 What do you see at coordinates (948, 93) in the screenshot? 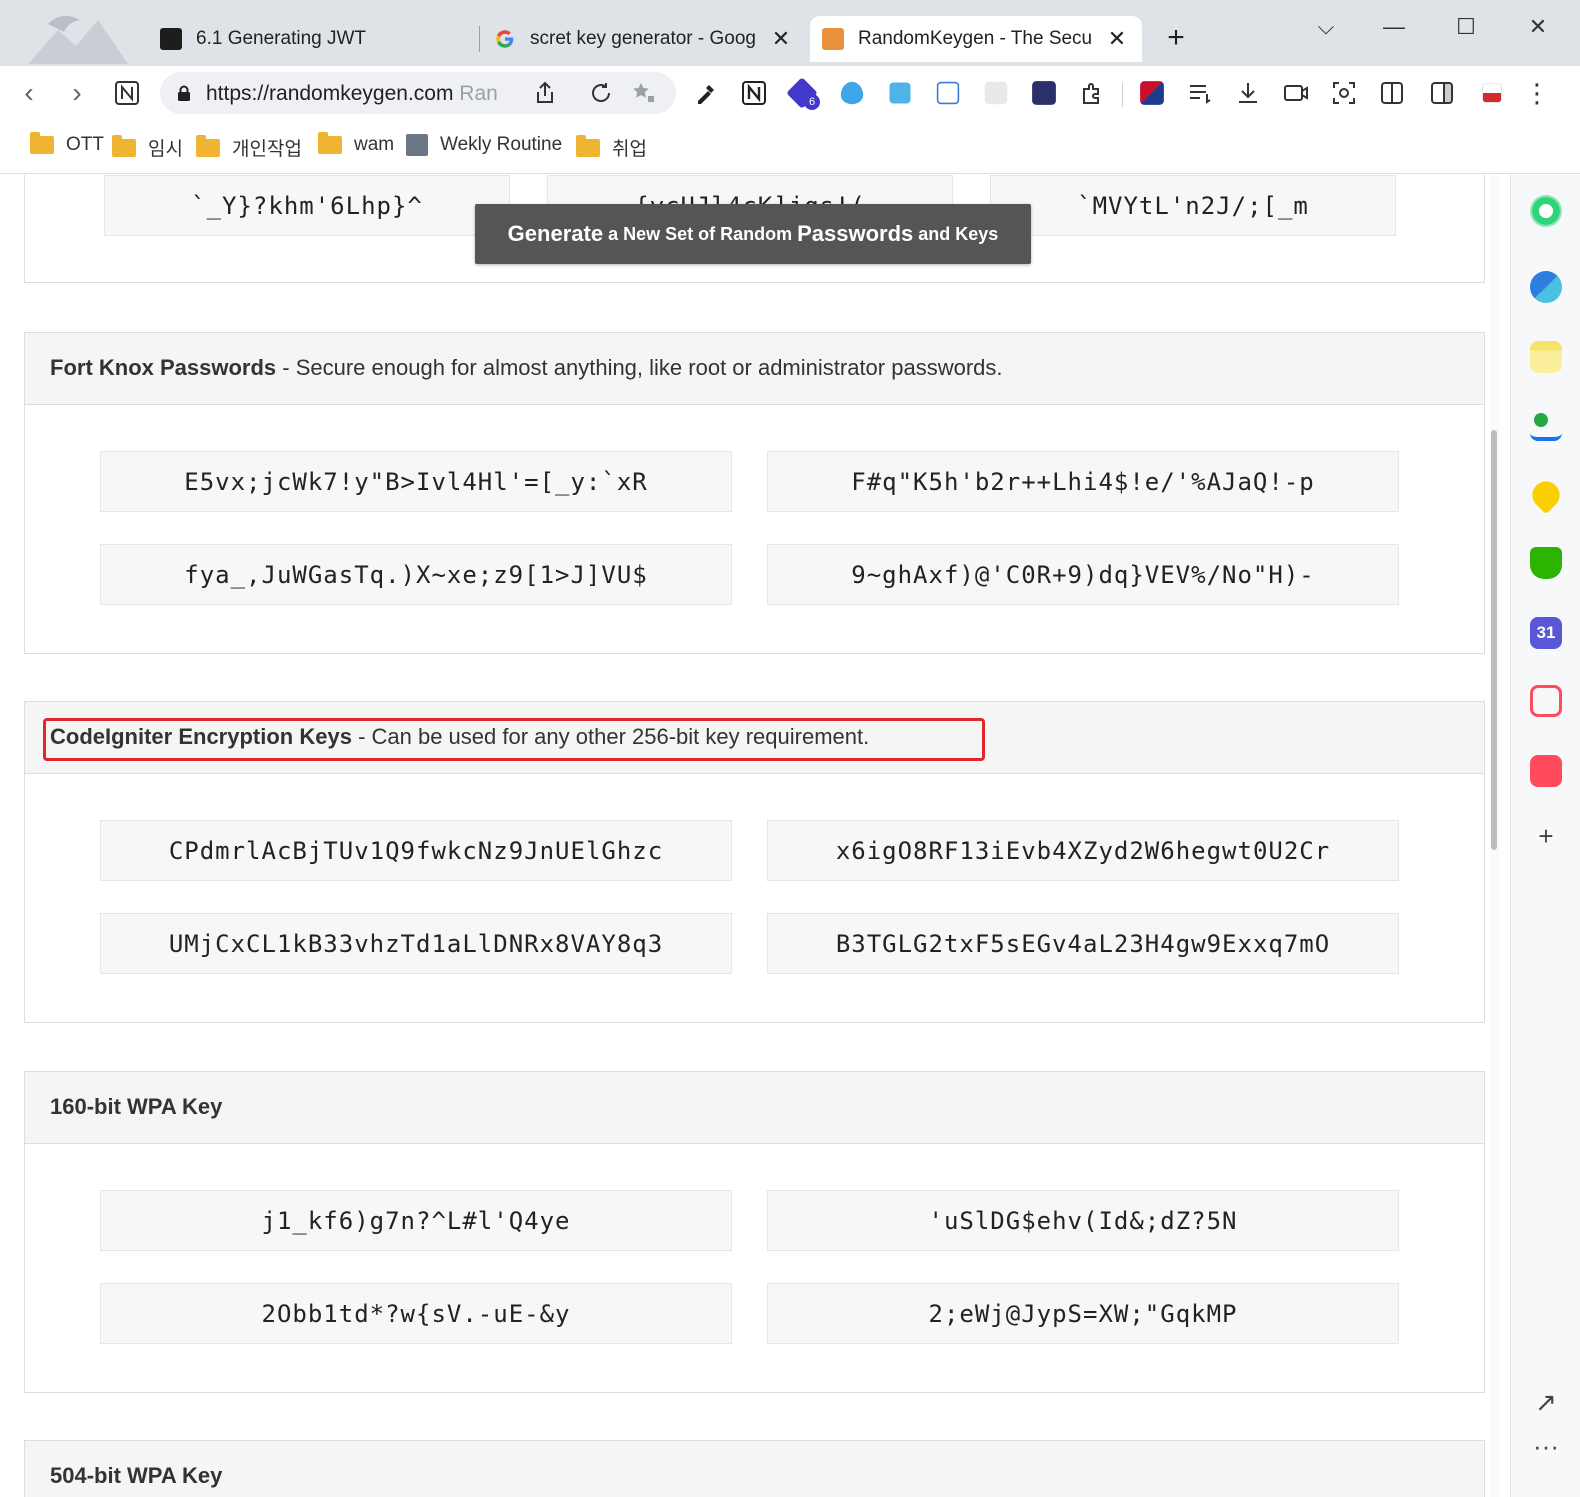
I see `translate-extension-icon` at bounding box center [948, 93].